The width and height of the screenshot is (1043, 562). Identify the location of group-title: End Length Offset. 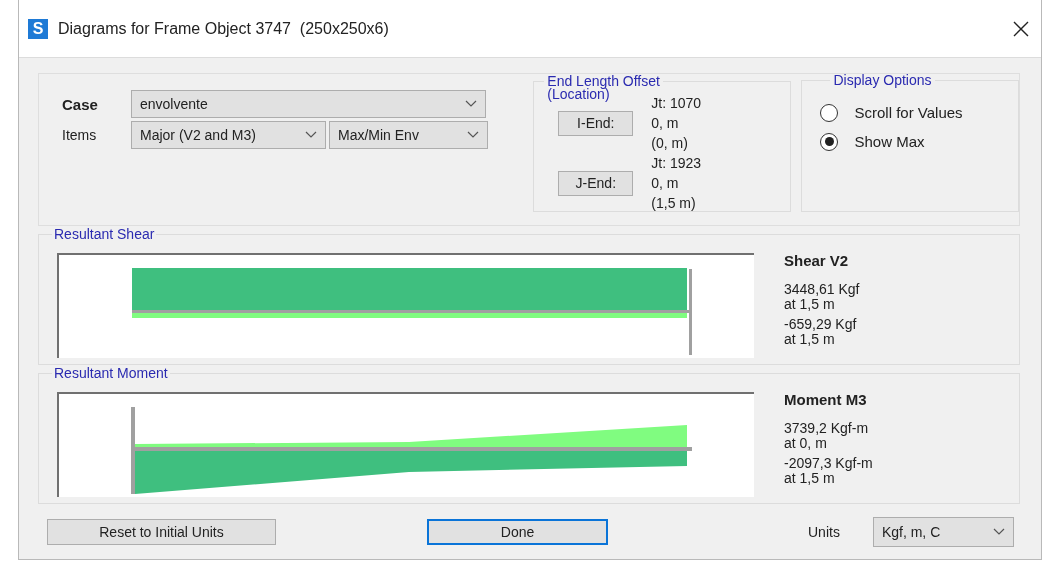
(603, 80).